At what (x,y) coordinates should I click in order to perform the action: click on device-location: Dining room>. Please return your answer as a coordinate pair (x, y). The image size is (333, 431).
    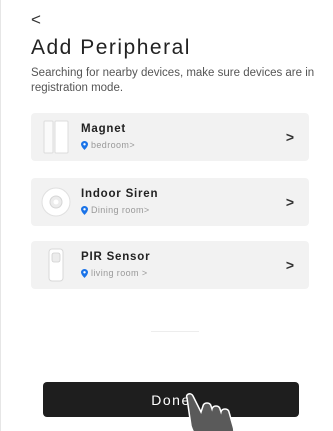
    Looking at the image, I should click on (115, 210).